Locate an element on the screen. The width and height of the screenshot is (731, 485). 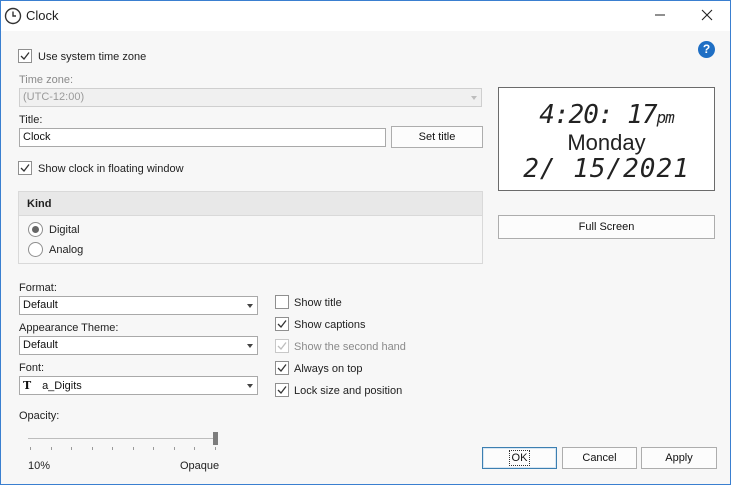
set-title-label: Set title is located at coordinates (437, 137).